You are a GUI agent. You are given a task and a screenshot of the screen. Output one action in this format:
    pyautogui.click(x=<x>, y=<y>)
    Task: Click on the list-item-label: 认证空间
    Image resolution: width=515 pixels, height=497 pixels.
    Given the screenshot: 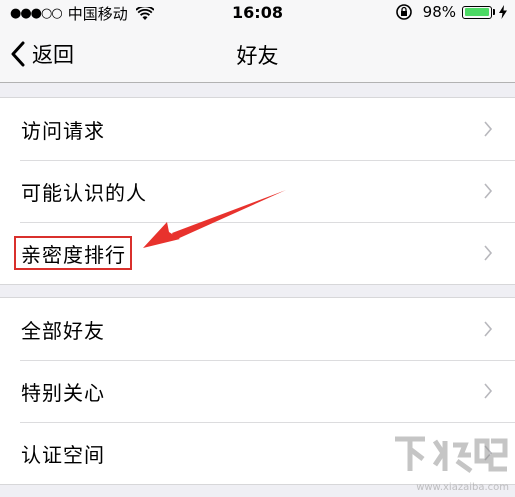 What is the action you would take?
    pyautogui.click(x=63, y=454)
    